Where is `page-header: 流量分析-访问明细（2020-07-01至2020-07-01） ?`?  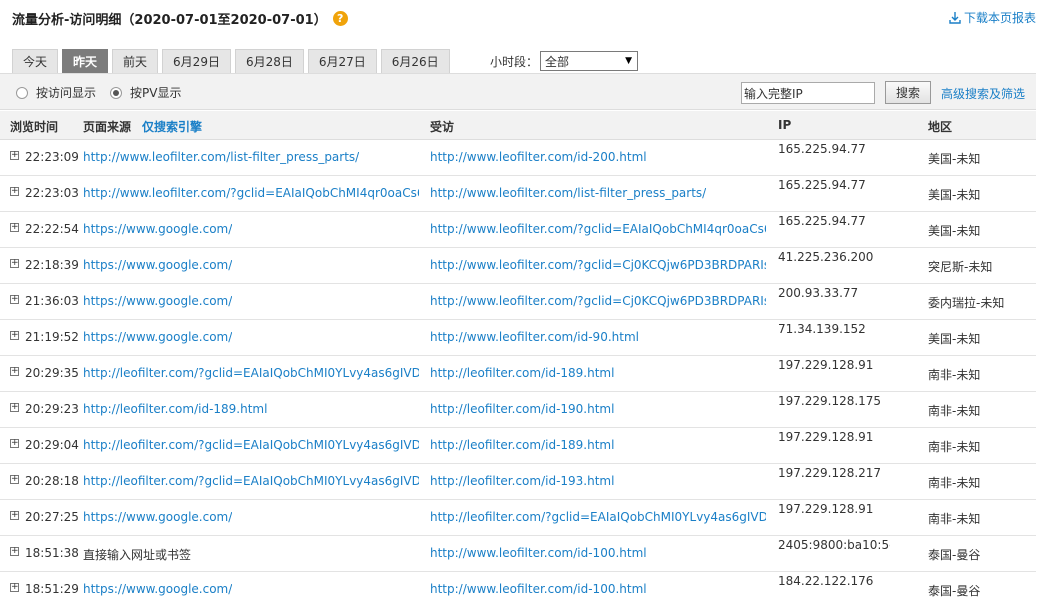
page-header: 流量分析-访问明细（2020-07-01至2020-07-01） ? is located at coordinates (180, 18).